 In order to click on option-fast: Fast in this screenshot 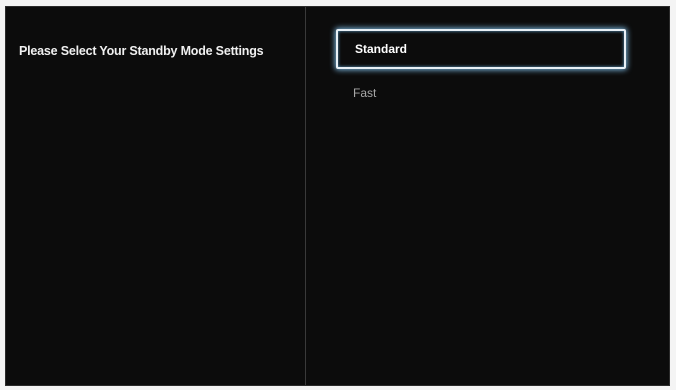, I will do `click(481, 93)`.